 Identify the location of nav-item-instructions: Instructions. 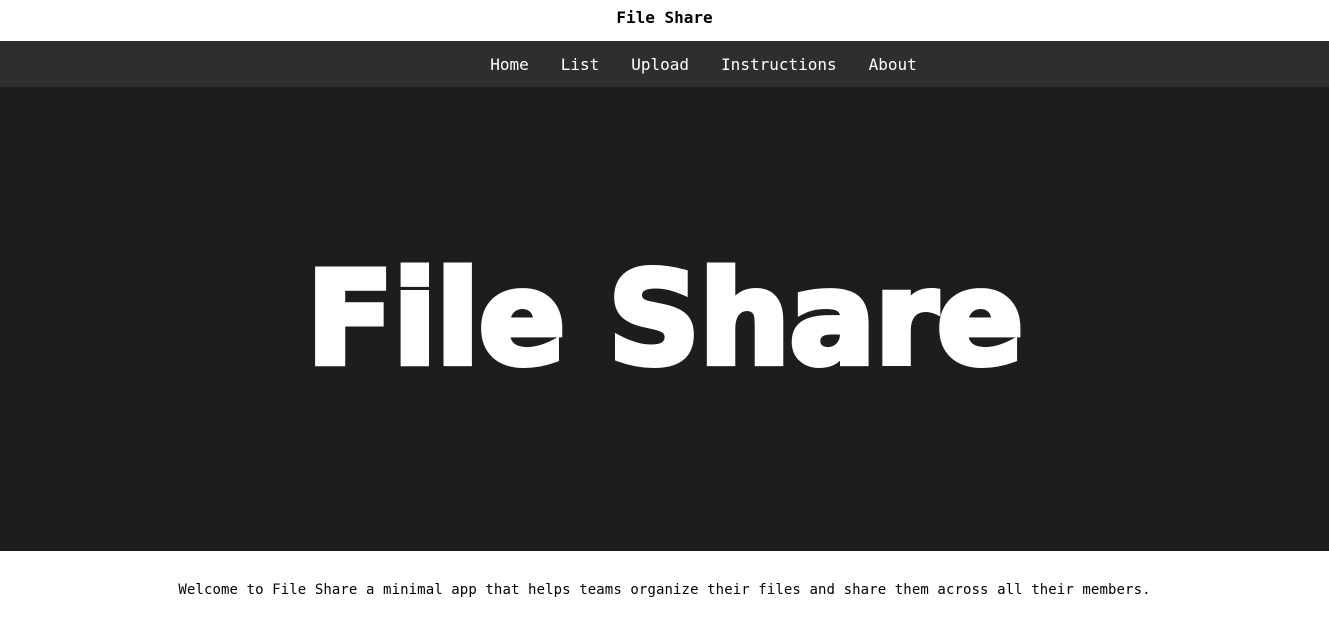
(779, 64).